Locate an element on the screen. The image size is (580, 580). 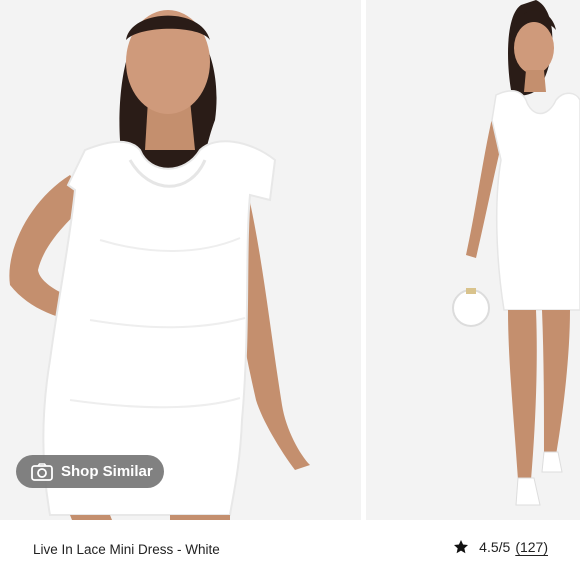
camera-icon is located at coordinates (42, 471).